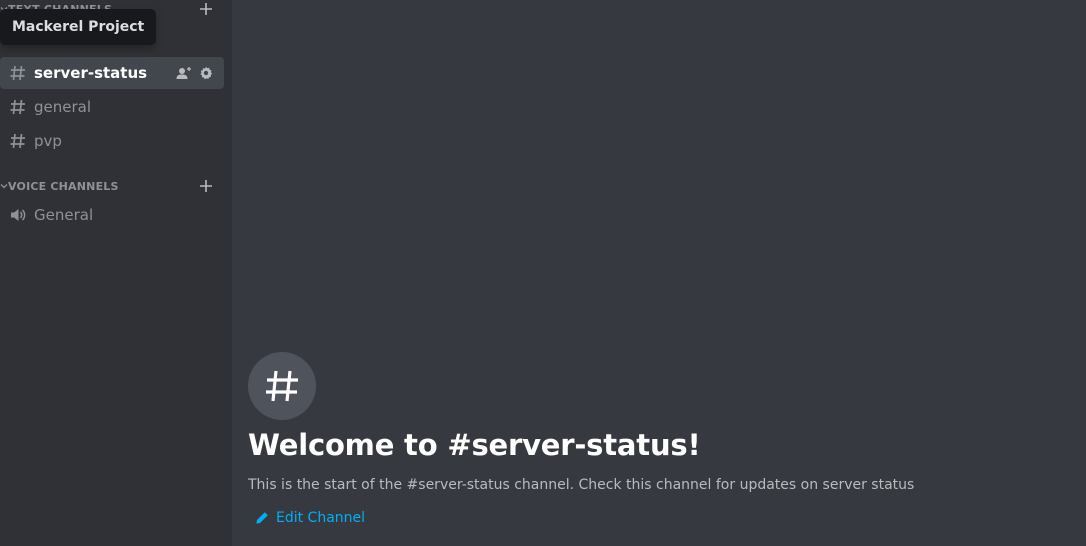 The height and width of the screenshot is (546, 1086). Describe the element at coordinates (112, 141) in the screenshot. I see `channel-pvp: pvp` at that location.